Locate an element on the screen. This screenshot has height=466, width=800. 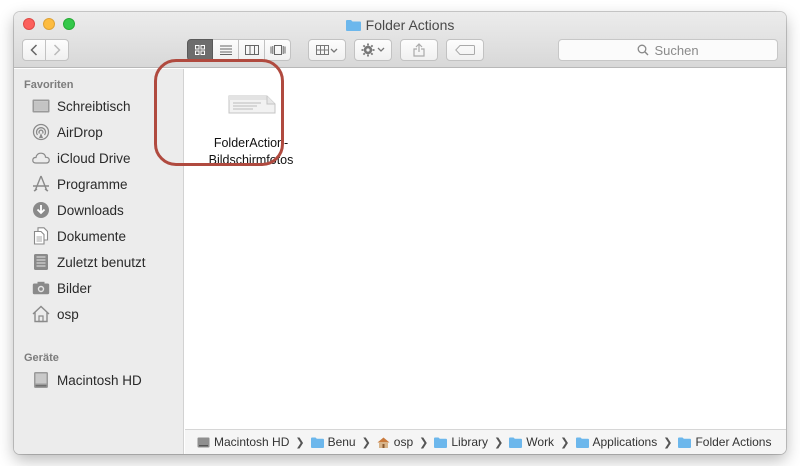
path-crumb-label: Library is located at coordinates (470, 442).